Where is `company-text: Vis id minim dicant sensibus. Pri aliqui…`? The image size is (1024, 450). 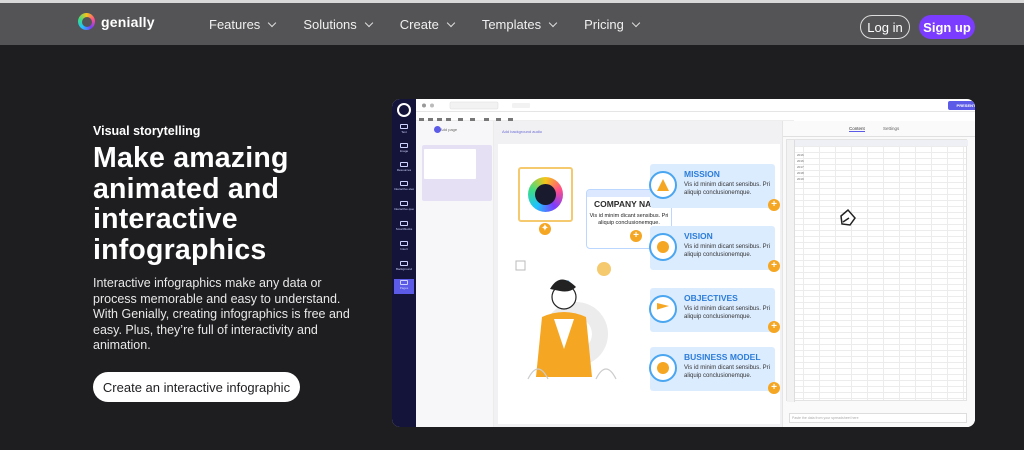 company-text: Vis id minim dicant sensibus. Pri aliqui… is located at coordinates (629, 219).